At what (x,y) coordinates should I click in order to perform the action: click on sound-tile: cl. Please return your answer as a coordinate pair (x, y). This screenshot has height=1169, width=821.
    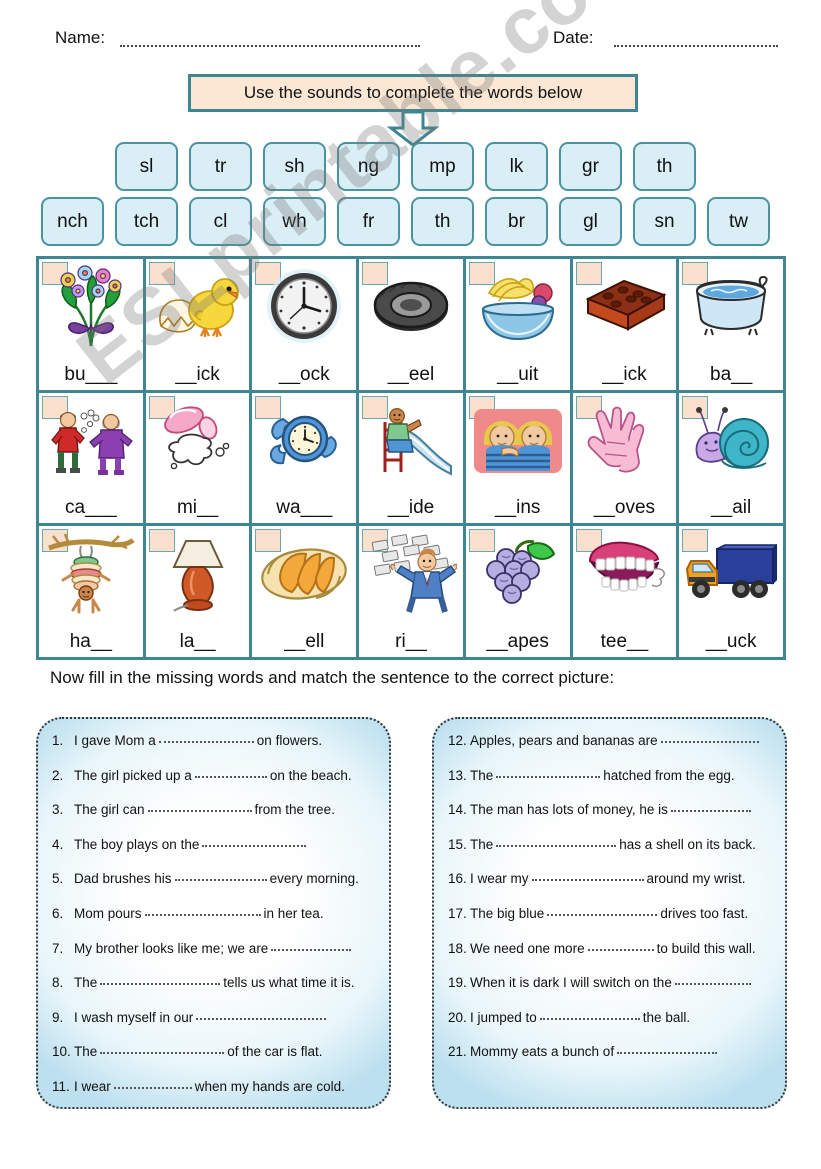
    Looking at the image, I should click on (220, 221).